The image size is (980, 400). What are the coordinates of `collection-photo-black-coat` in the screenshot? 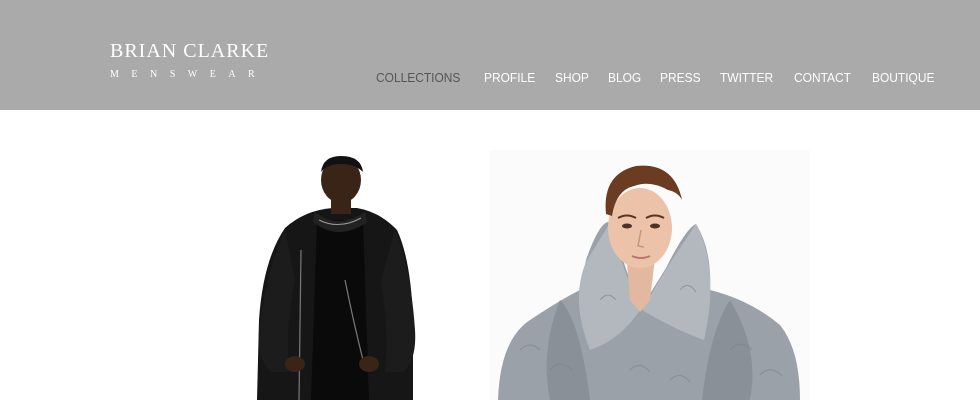 It's located at (337, 275).